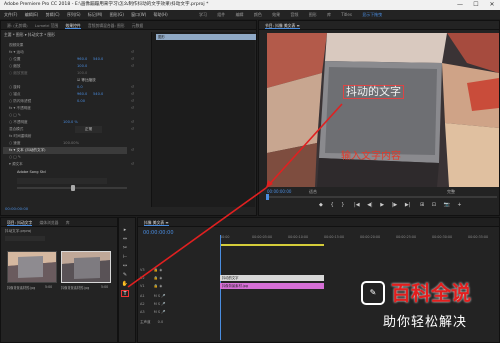  Describe the element at coordinates (373, 293) in the screenshot. I see `watermark-logo-icon: ✎` at that location.